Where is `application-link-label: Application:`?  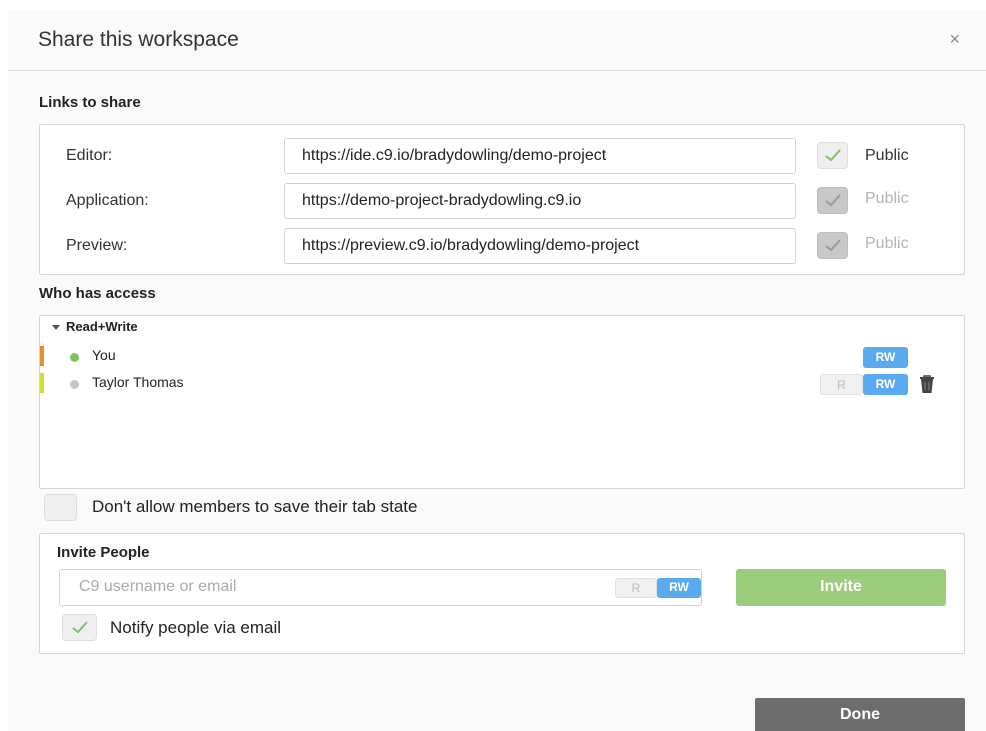 application-link-label: Application: is located at coordinates (107, 200).